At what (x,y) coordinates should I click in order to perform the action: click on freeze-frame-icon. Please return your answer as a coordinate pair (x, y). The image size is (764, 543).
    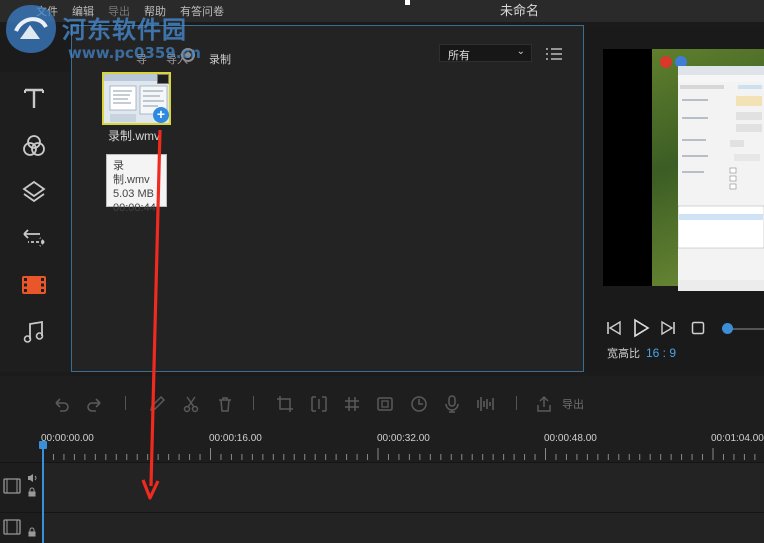
    Looking at the image, I should click on (385, 404).